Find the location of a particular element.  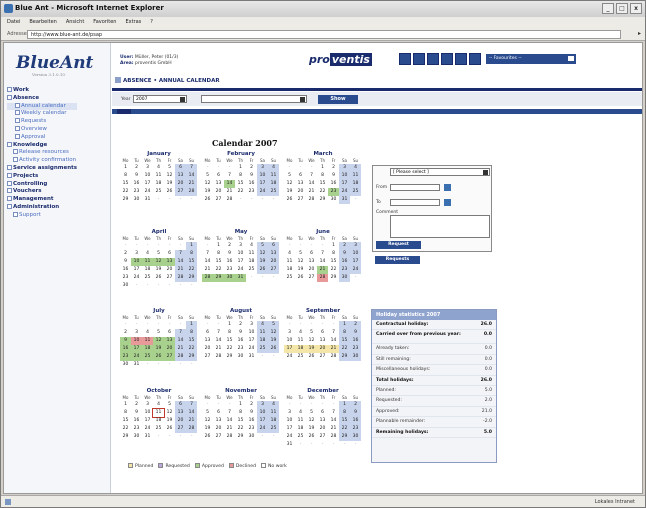

year-select: 2007 is located at coordinates (160, 99).